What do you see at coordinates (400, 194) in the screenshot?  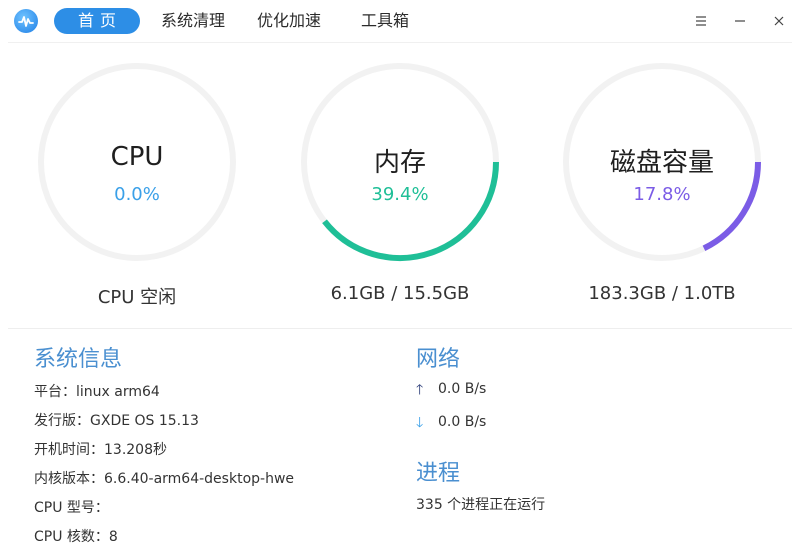 I see `memory-gauge-value: 39.4%` at bounding box center [400, 194].